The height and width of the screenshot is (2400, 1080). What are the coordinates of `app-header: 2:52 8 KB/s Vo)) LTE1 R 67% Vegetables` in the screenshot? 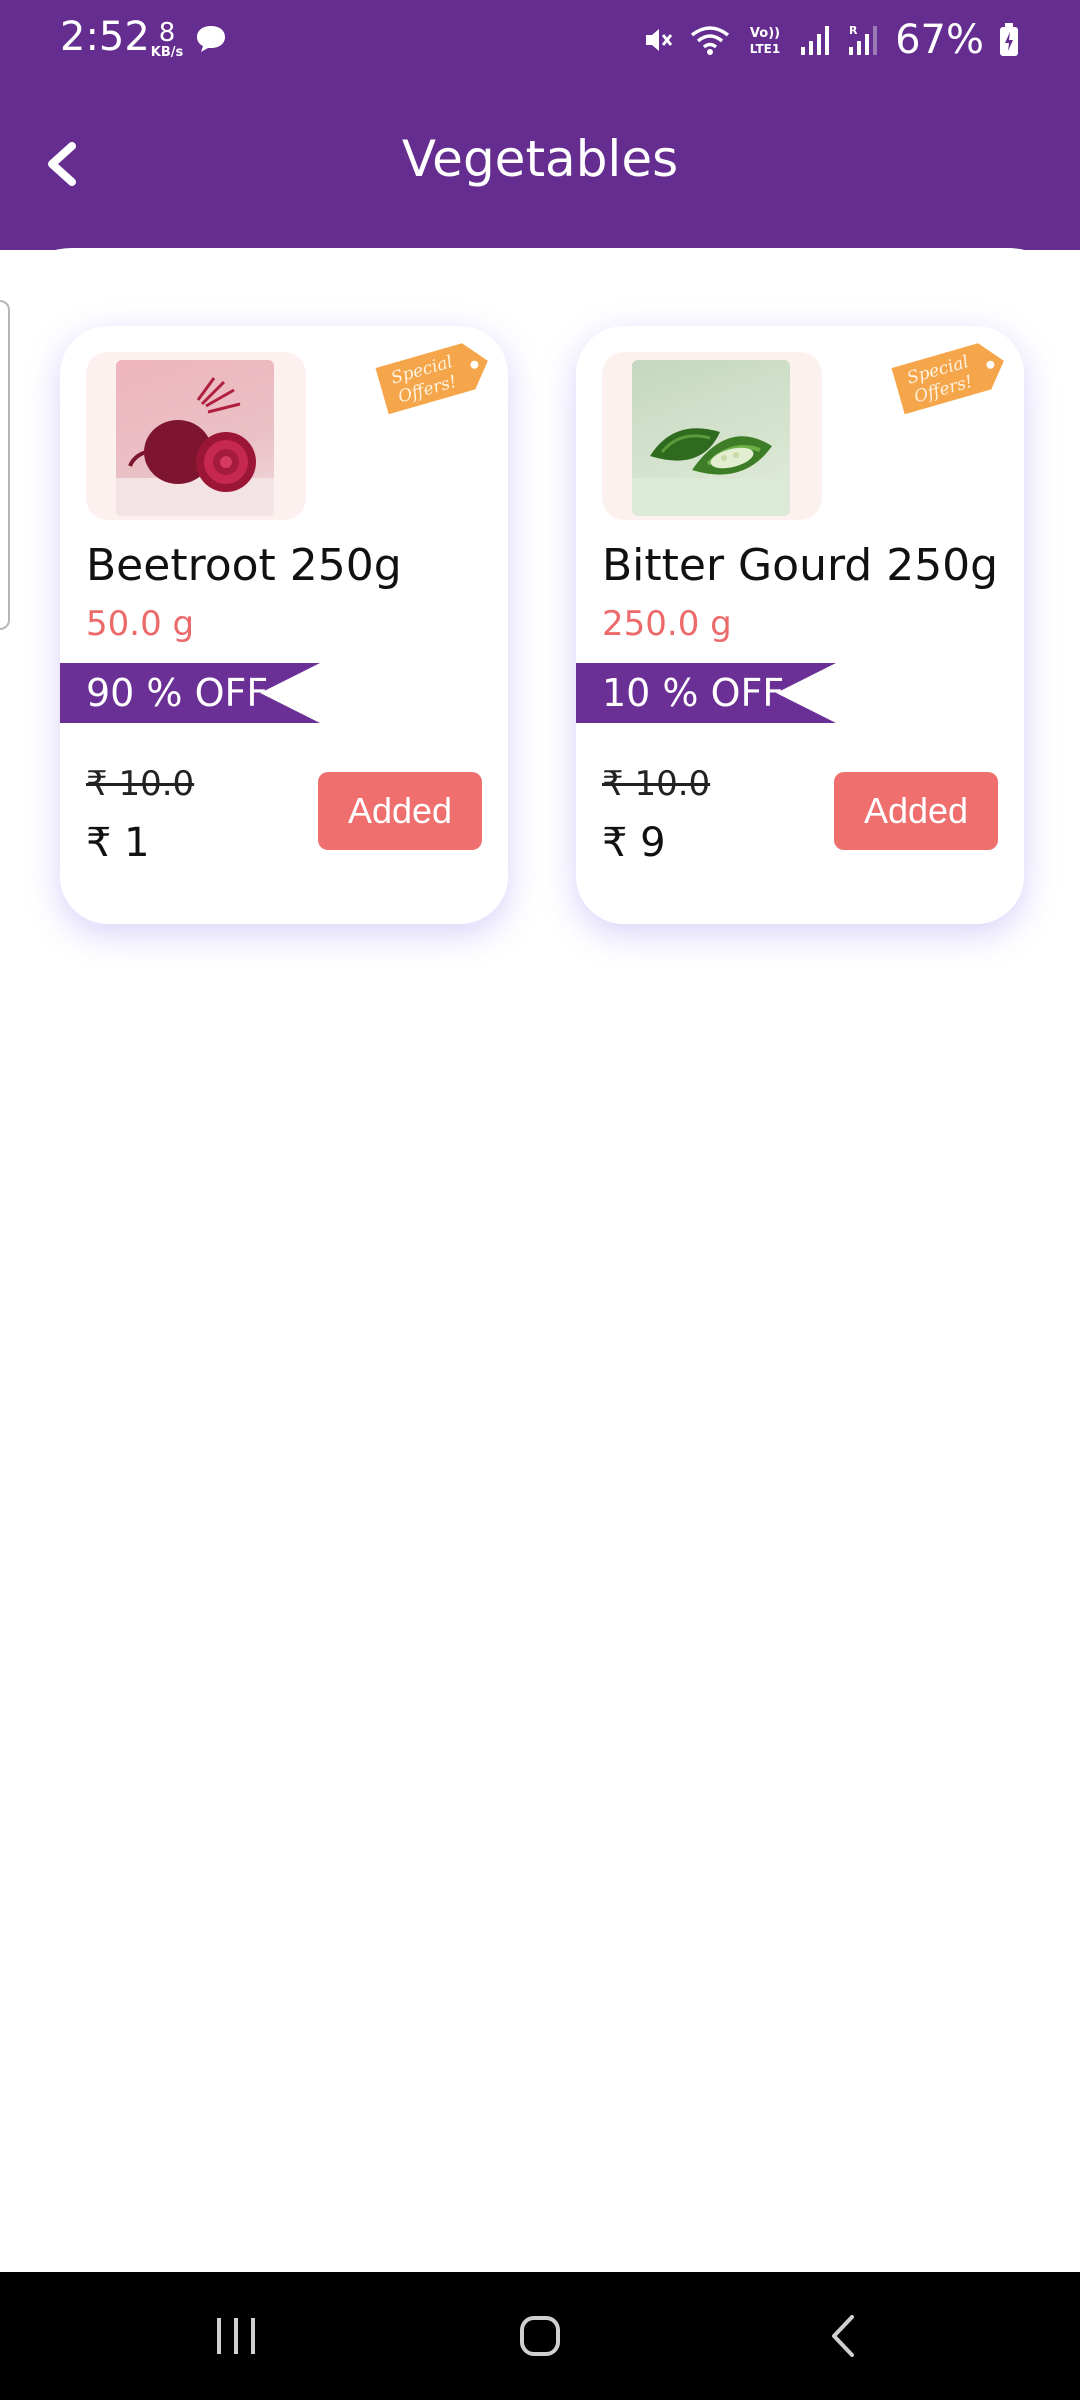 It's located at (540, 125).